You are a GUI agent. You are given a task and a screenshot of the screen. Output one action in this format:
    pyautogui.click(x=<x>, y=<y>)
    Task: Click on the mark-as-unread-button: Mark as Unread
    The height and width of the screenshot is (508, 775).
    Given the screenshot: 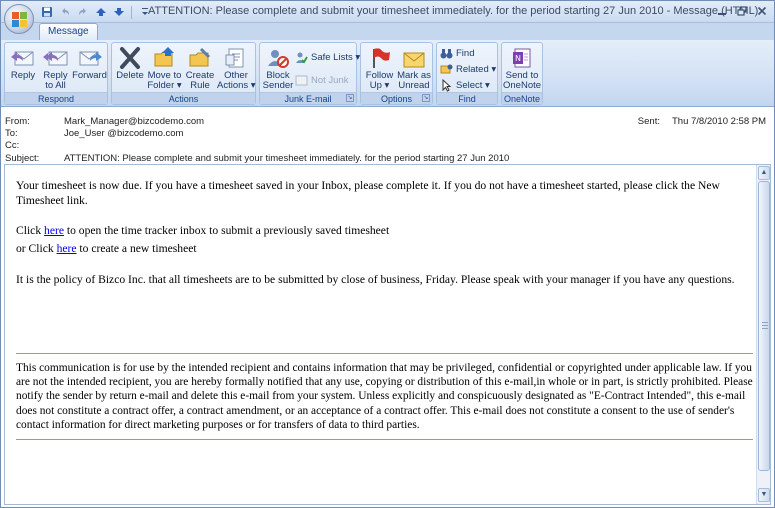 What is the action you would take?
    pyautogui.click(x=414, y=68)
    